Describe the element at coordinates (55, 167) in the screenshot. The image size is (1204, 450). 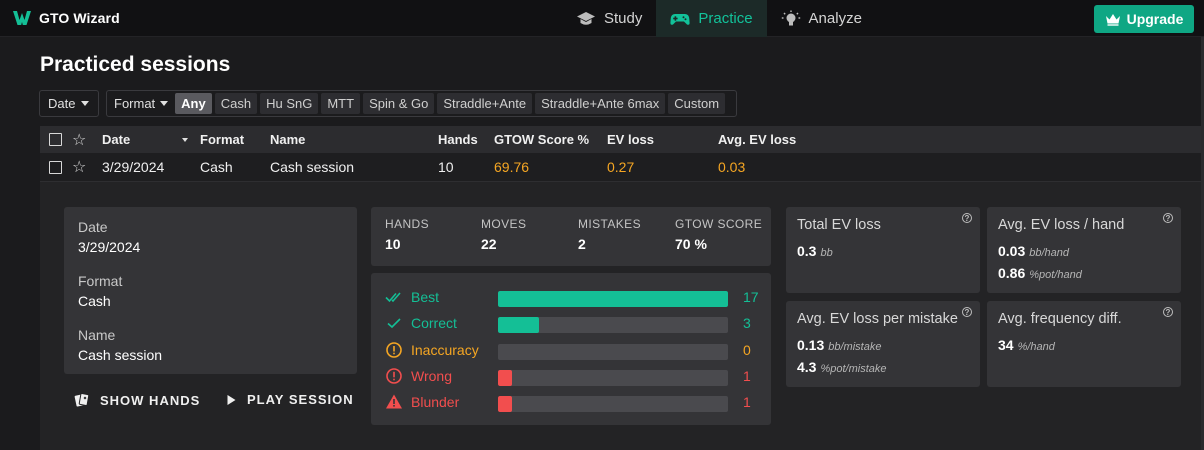
I see `row-checkbox` at that location.